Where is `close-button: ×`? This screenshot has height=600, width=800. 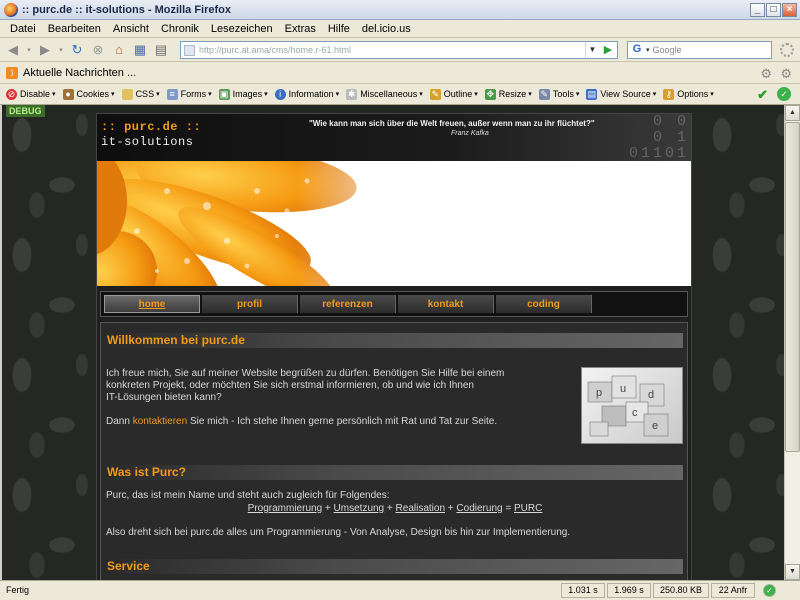
close-button: × is located at coordinates (789, 9).